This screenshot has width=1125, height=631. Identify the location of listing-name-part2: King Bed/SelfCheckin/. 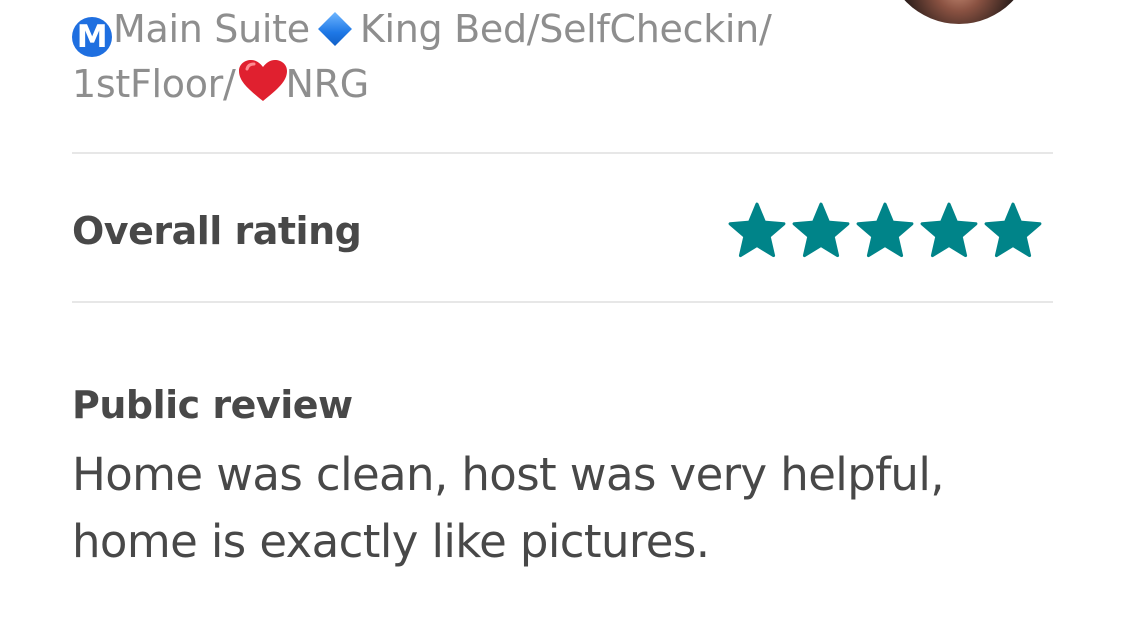
(565, 29).